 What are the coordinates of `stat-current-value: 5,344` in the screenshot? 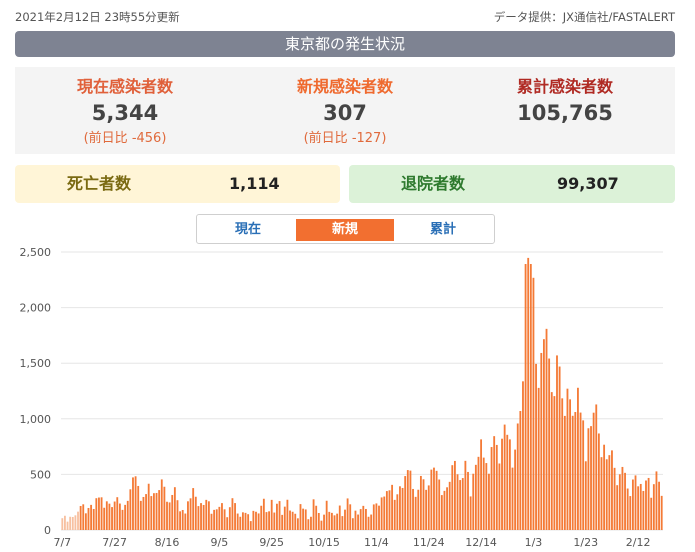 It's located at (125, 113).